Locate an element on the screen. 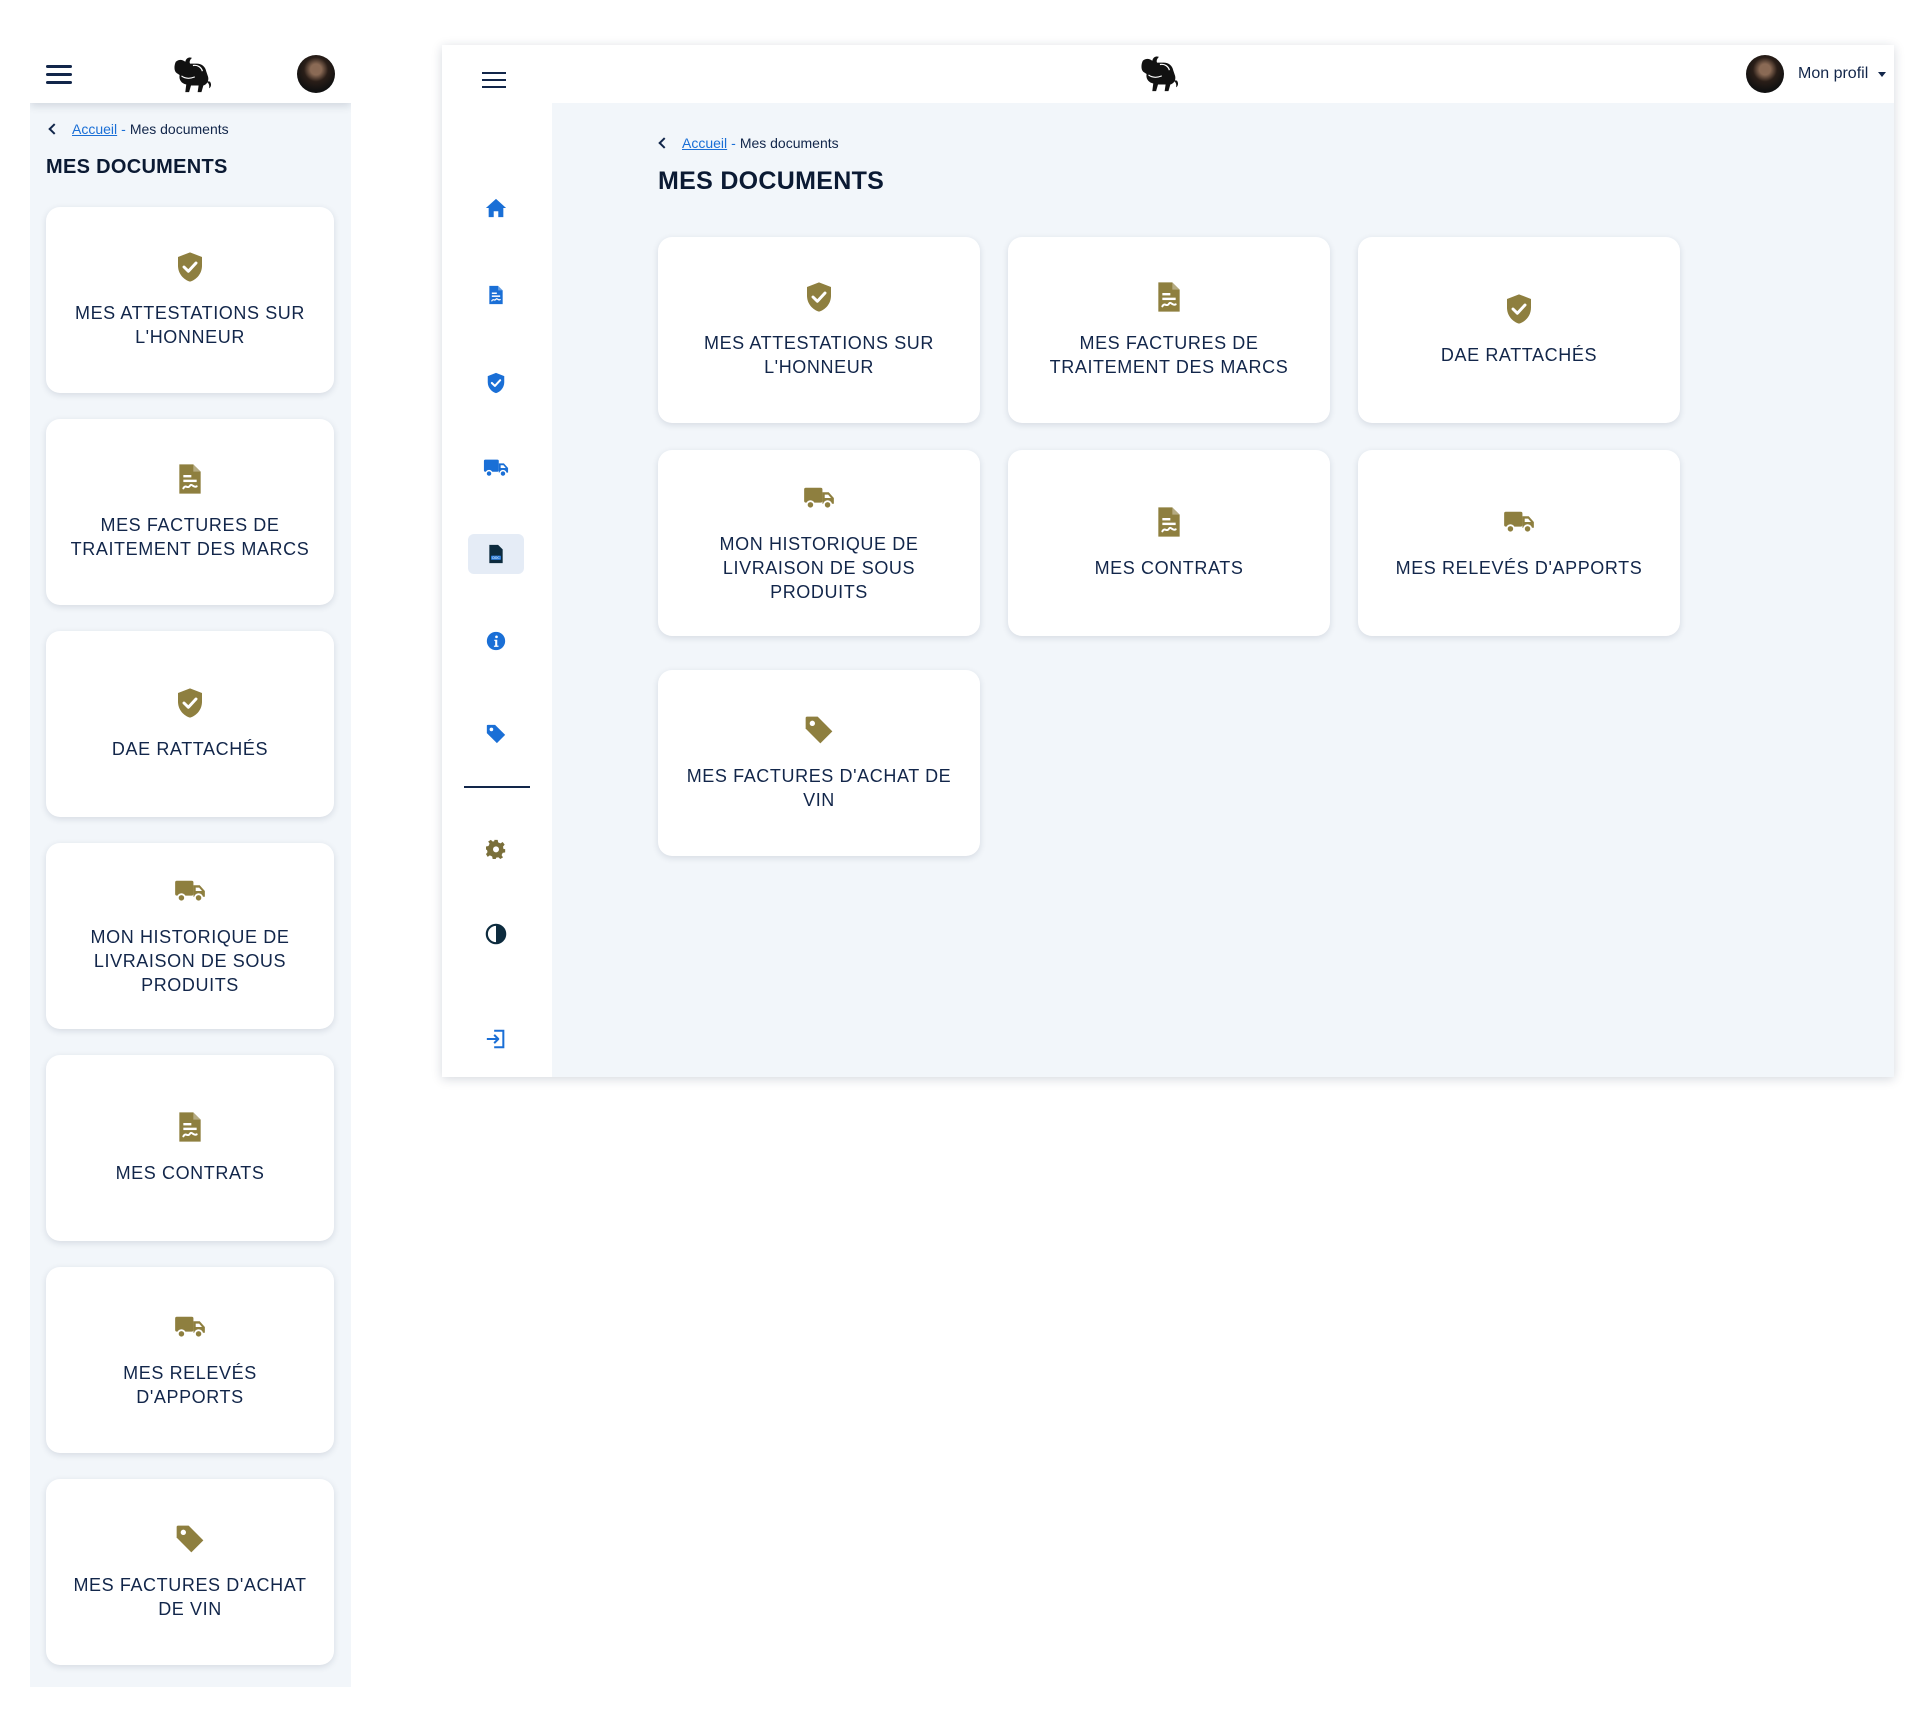  gear-icon is located at coordinates (496, 849).